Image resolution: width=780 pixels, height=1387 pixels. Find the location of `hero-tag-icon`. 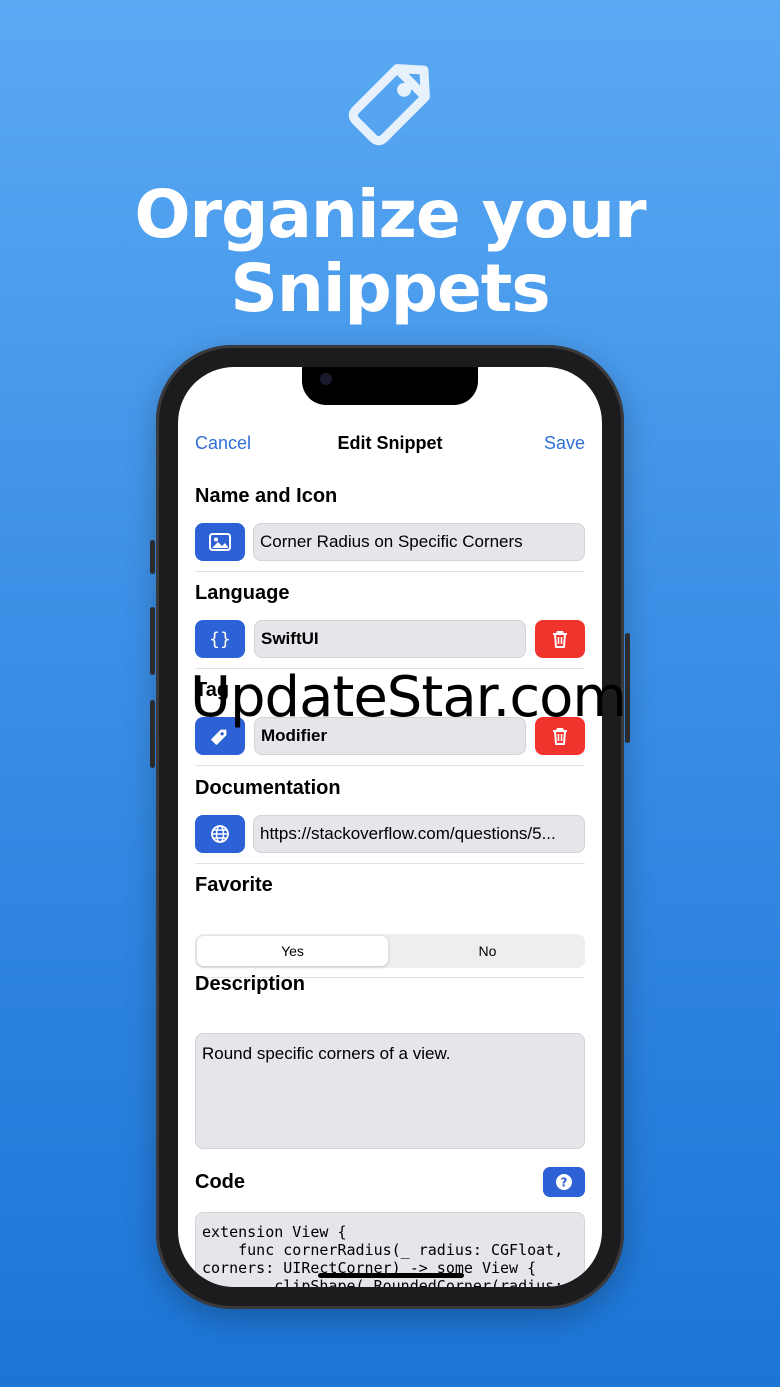

hero-tag-icon is located at coordinates (389, 105).